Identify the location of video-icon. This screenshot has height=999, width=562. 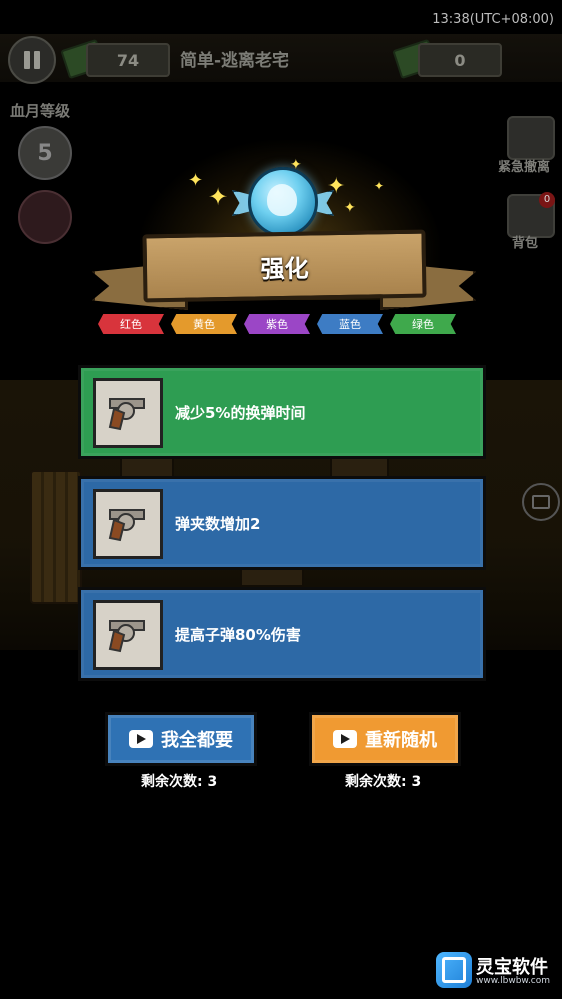
(541, 502).